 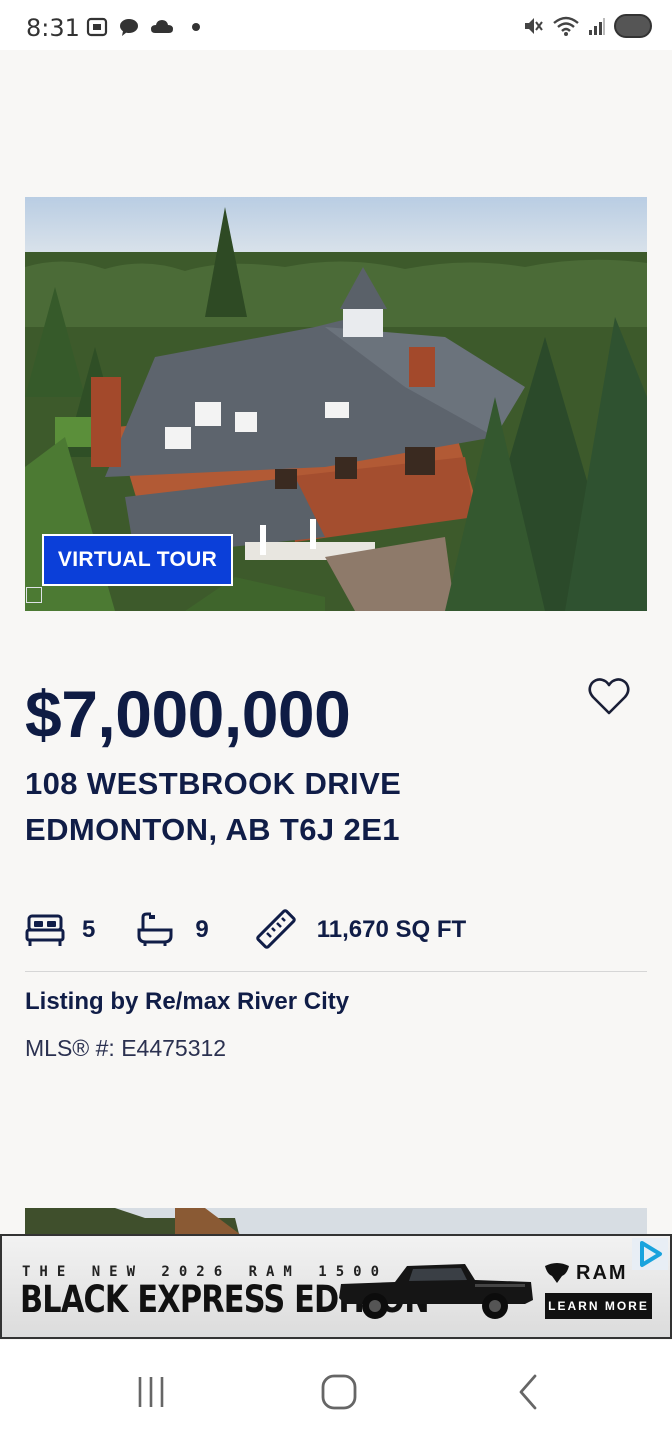 I want to click on signal-icon, so click(x=597, y=26).